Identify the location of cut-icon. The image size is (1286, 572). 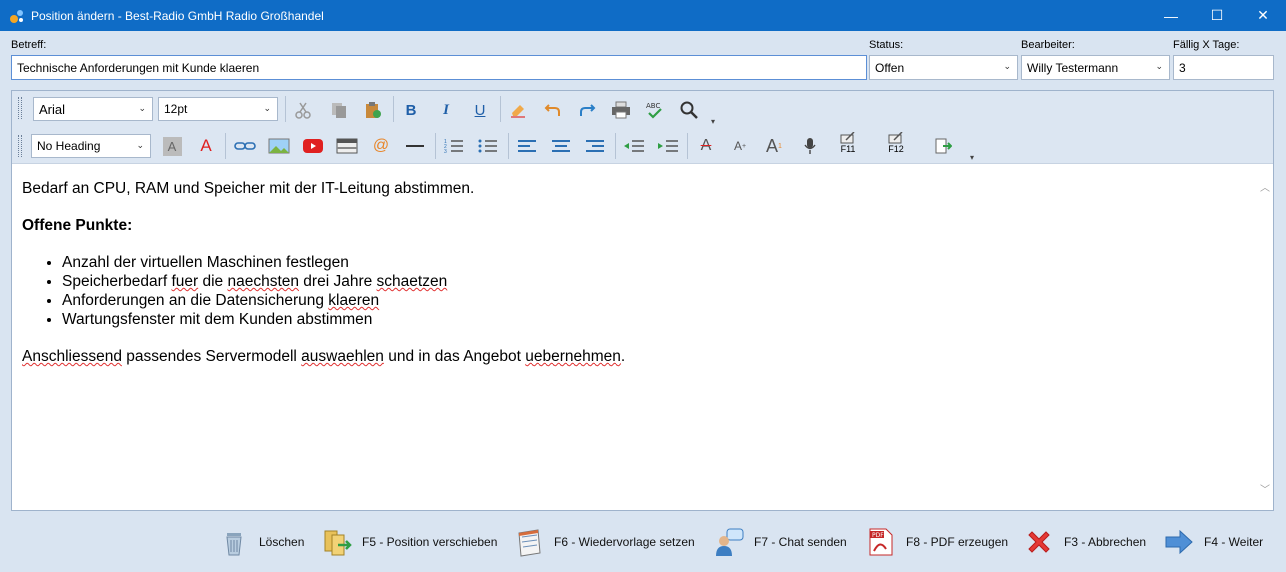
(303, 110).